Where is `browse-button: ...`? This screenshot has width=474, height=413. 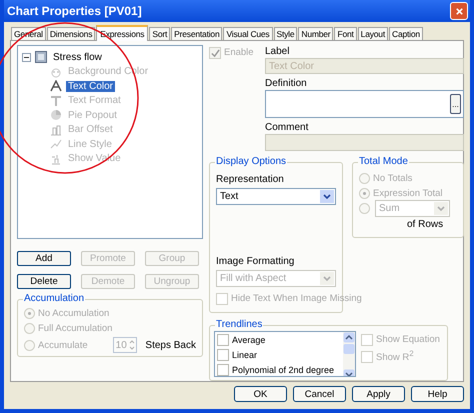
browse-button: ... is located at coordinates (455, 104).